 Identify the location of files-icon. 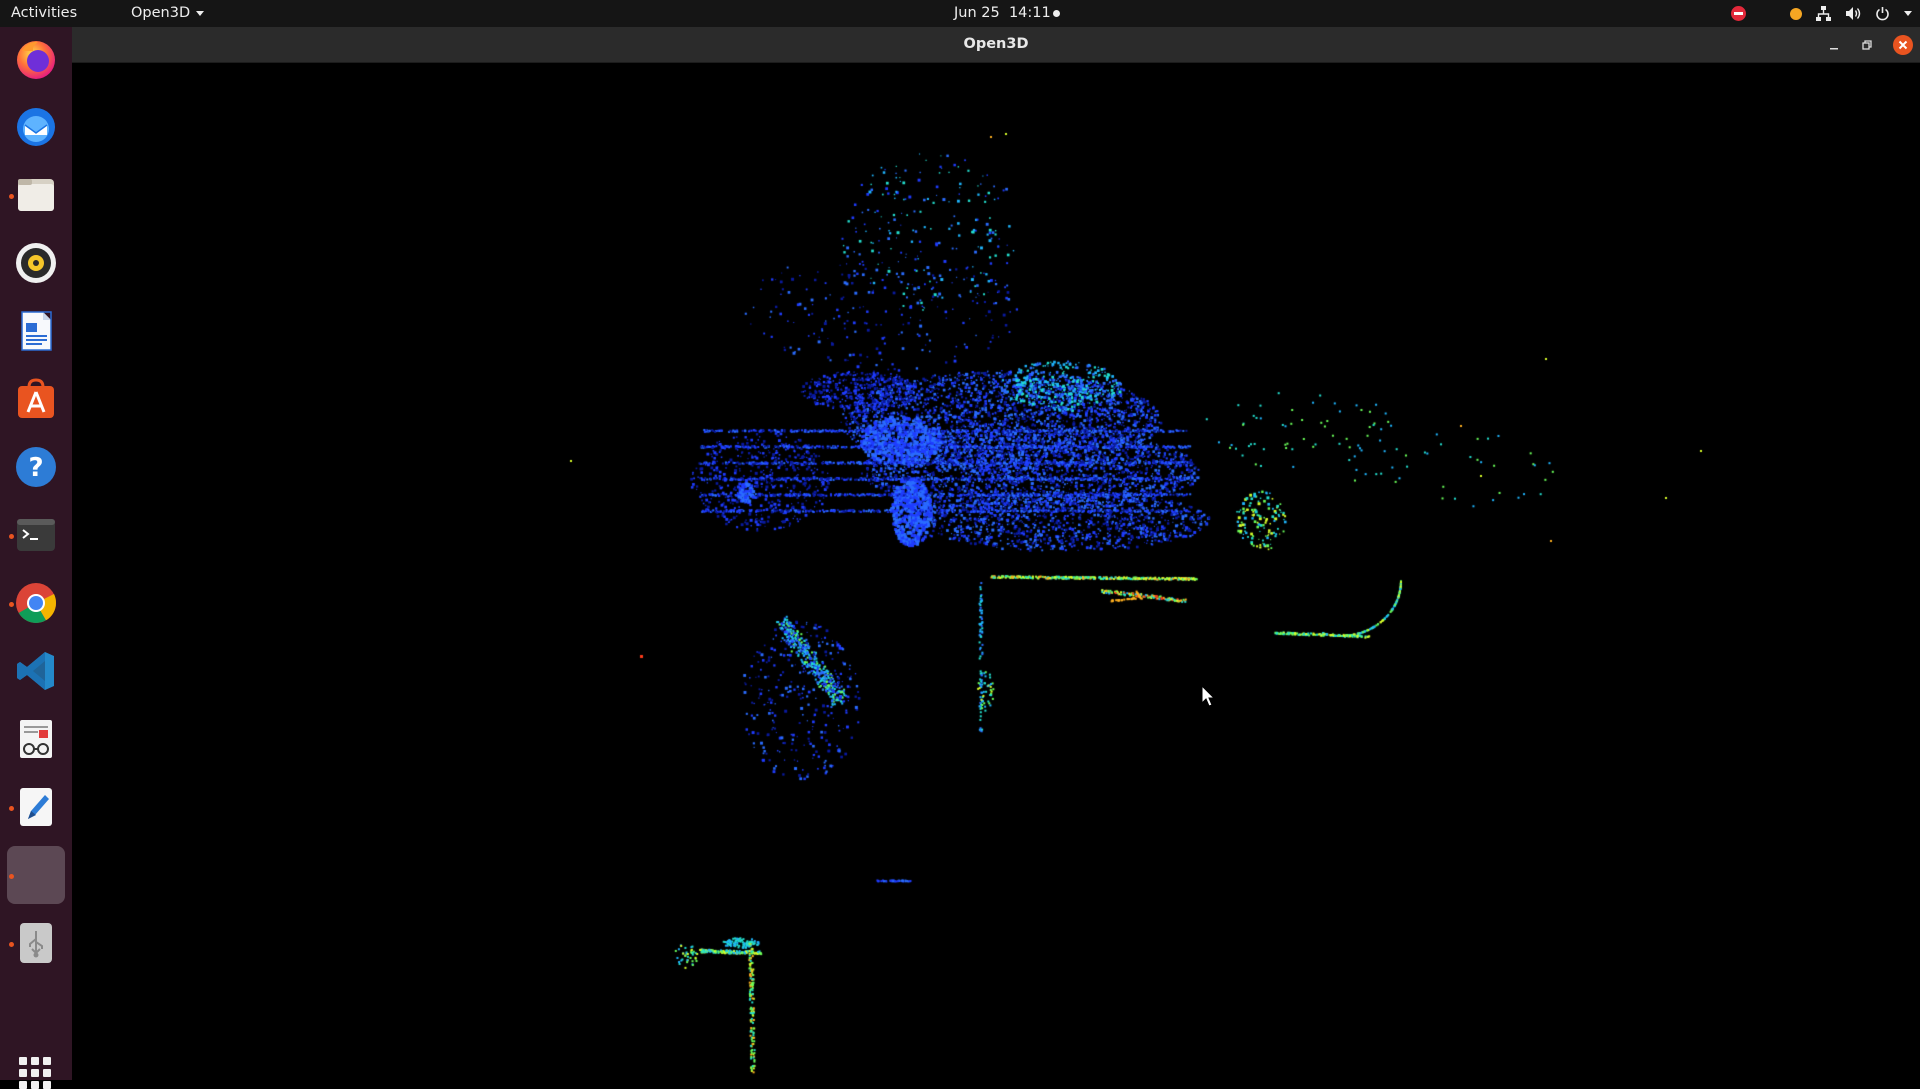
(36, 195).